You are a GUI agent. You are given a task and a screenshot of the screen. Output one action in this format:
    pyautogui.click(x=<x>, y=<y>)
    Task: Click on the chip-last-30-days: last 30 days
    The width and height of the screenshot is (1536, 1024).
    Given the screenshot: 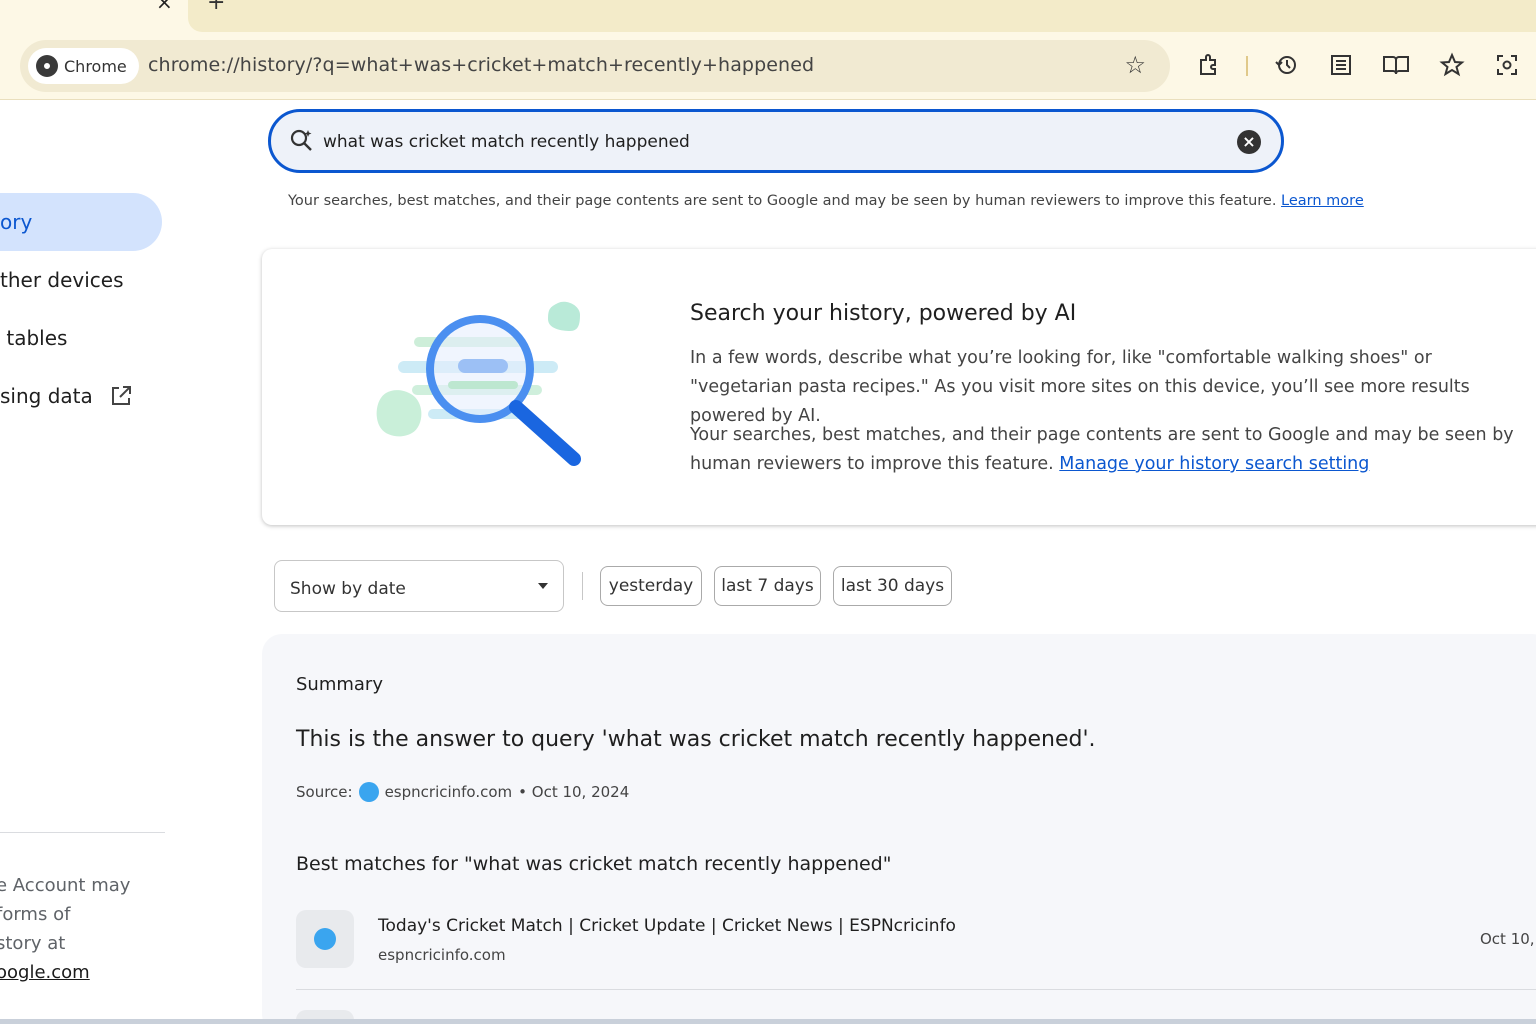 What is the action you would take?
    pyautogui.click(x=892, y=586)
    